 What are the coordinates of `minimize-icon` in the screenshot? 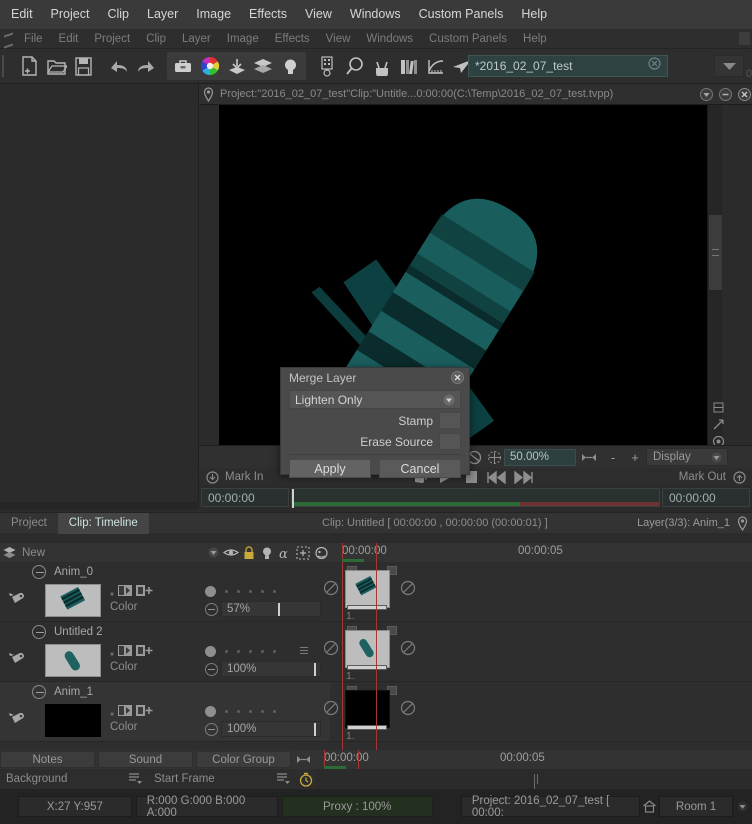 It's located at (725, 94).